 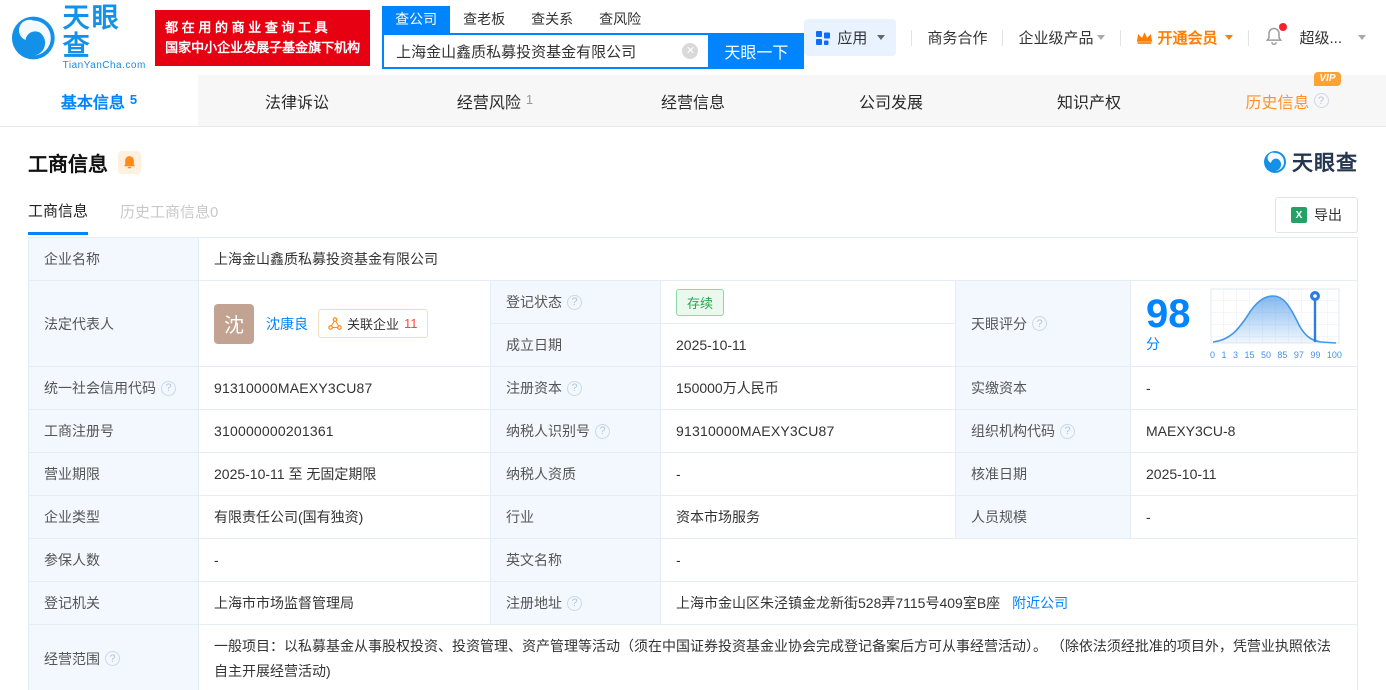 I want to click on field-label-business-term: 营业期限, so click(x=114, y=474).